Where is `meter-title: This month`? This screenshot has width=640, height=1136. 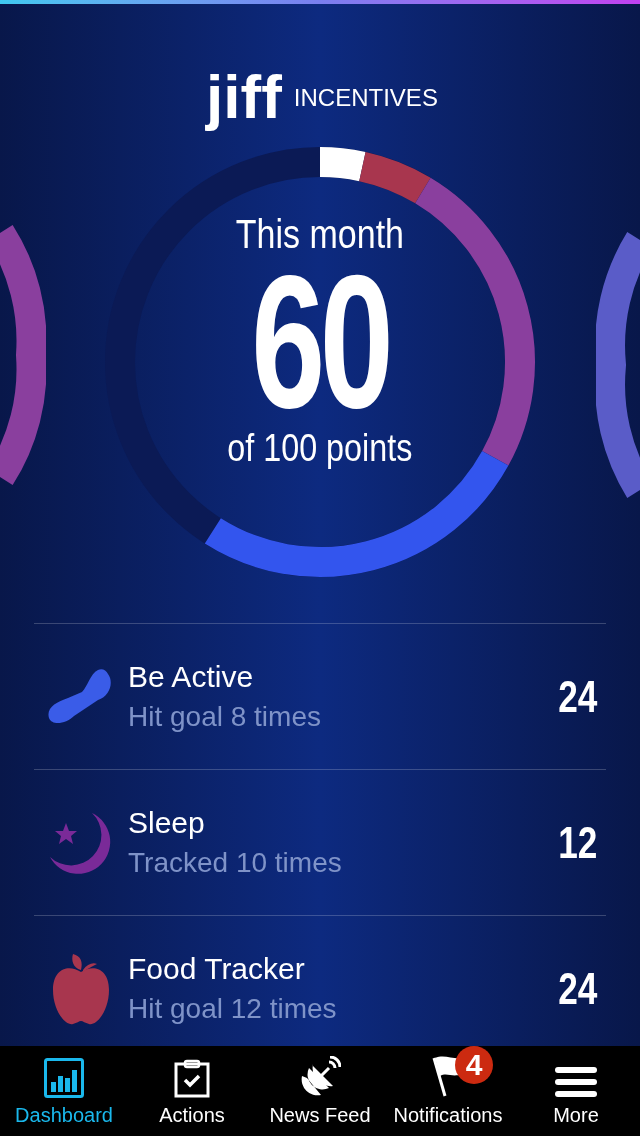 meter-title: This month is located at coordinates (320, 234).